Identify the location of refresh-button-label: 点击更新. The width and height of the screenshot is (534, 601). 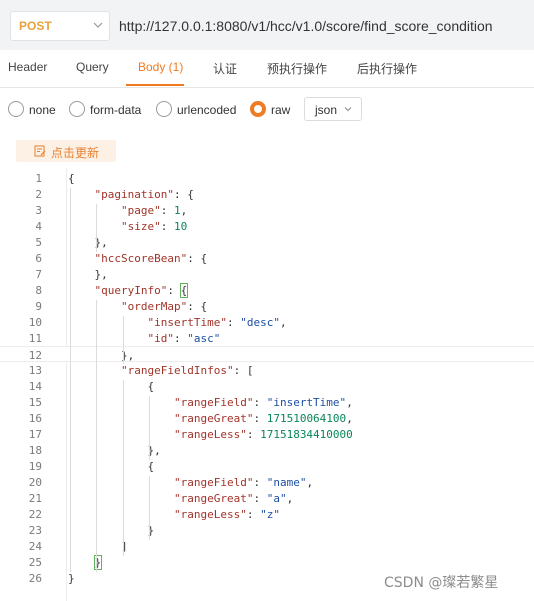
(75, 153).